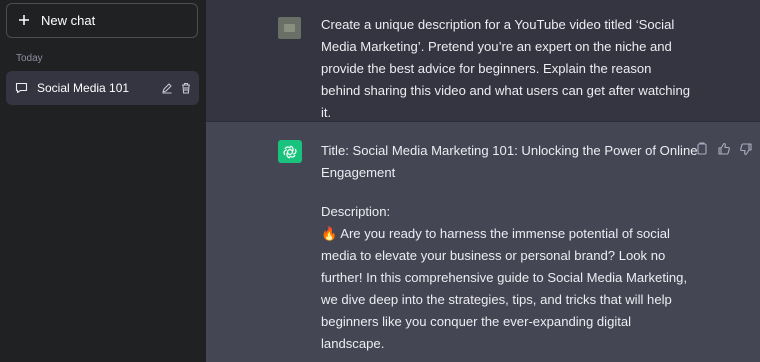  What do you see at coordinates (68, 20) in the screenshot?
I see `new-chat-label: New chat` at bounding box center [68, 20].